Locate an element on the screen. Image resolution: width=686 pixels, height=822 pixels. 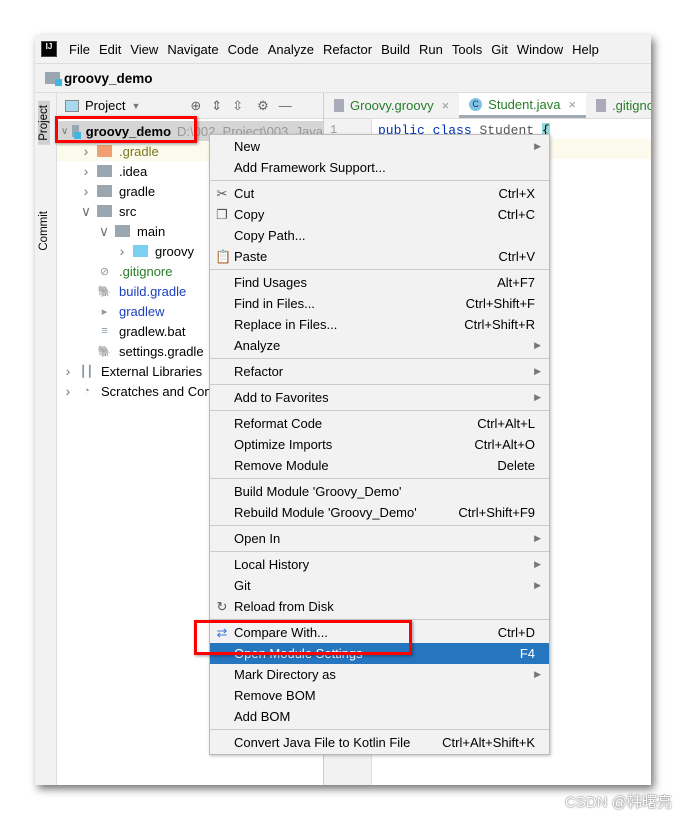
menu-item-shortcut: Ctrl+Alt+L is located at coordinates (506, 423).